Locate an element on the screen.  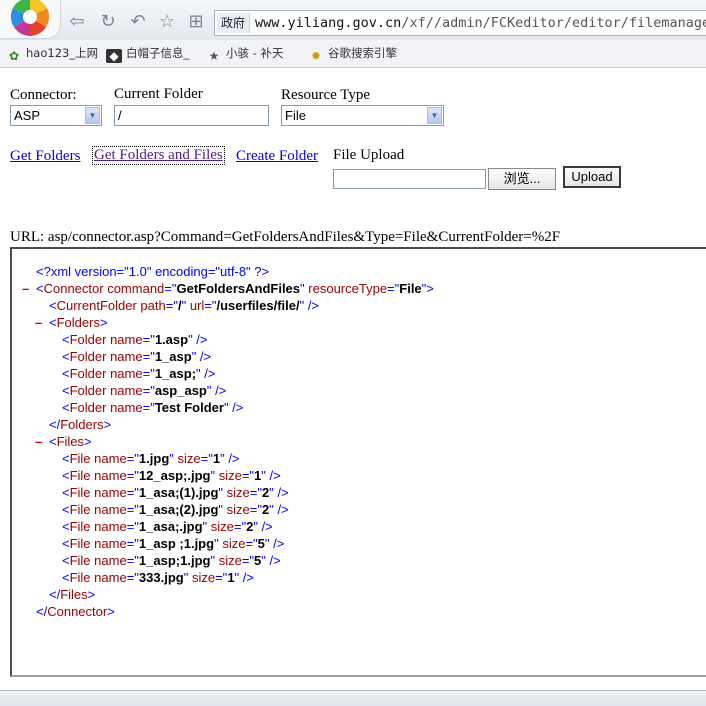
get-folders-link: Get Folders is located at coordinates (45, 156).